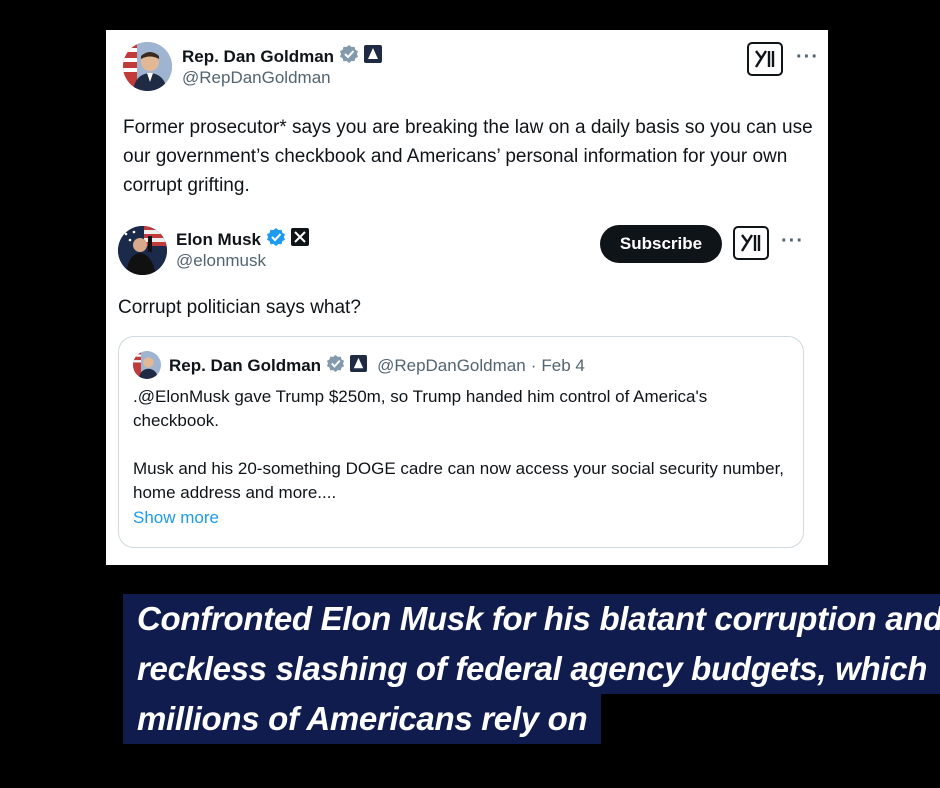 This screenshot has height=788, width=940. Describe the element at coordinates (276, 239) in the screenshot. I see `verified-badge-blue-icon` at that location.